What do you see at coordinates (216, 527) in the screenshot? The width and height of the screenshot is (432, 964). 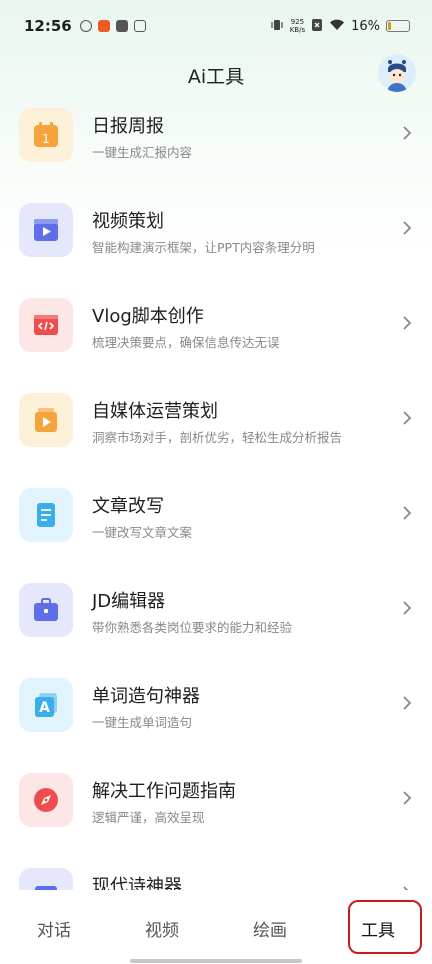 I see `tool-item-article-rewrite: 文章改写 一键改写文章文案` at bounding box center [216, 527].